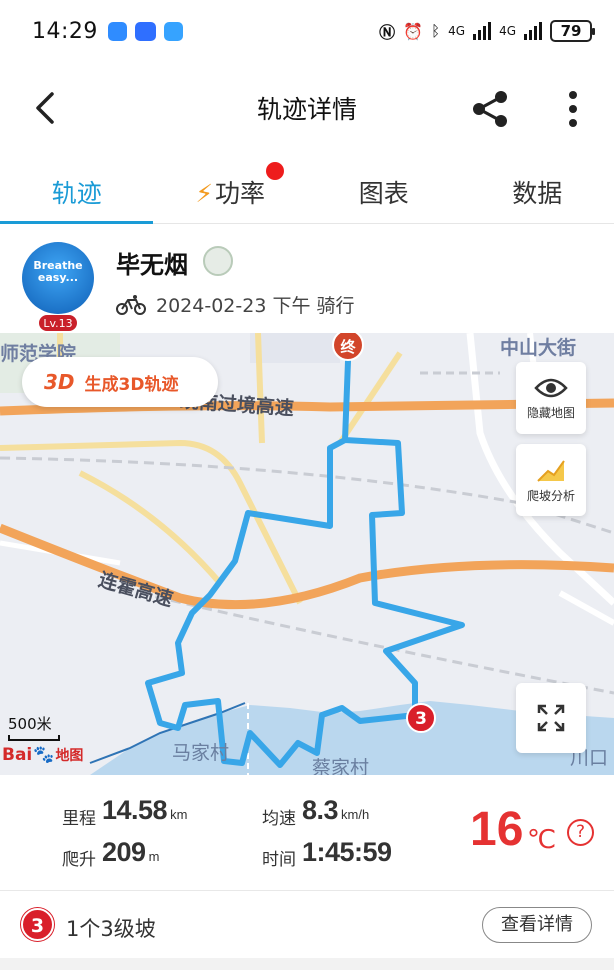  I want to click on tab-track: 轨迹, so click(77, 189).